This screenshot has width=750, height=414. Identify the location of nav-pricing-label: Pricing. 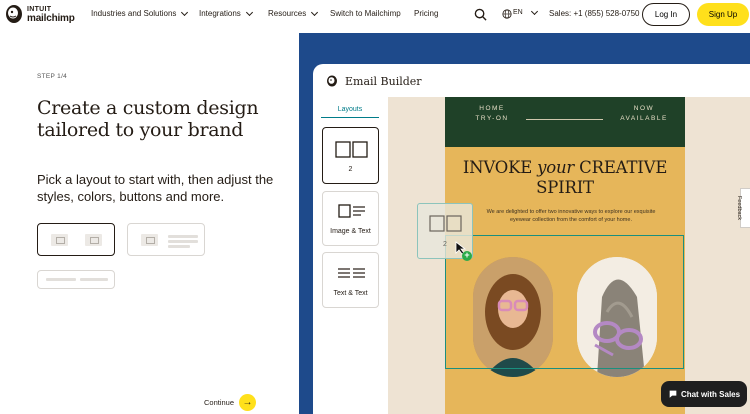
(426, 13).